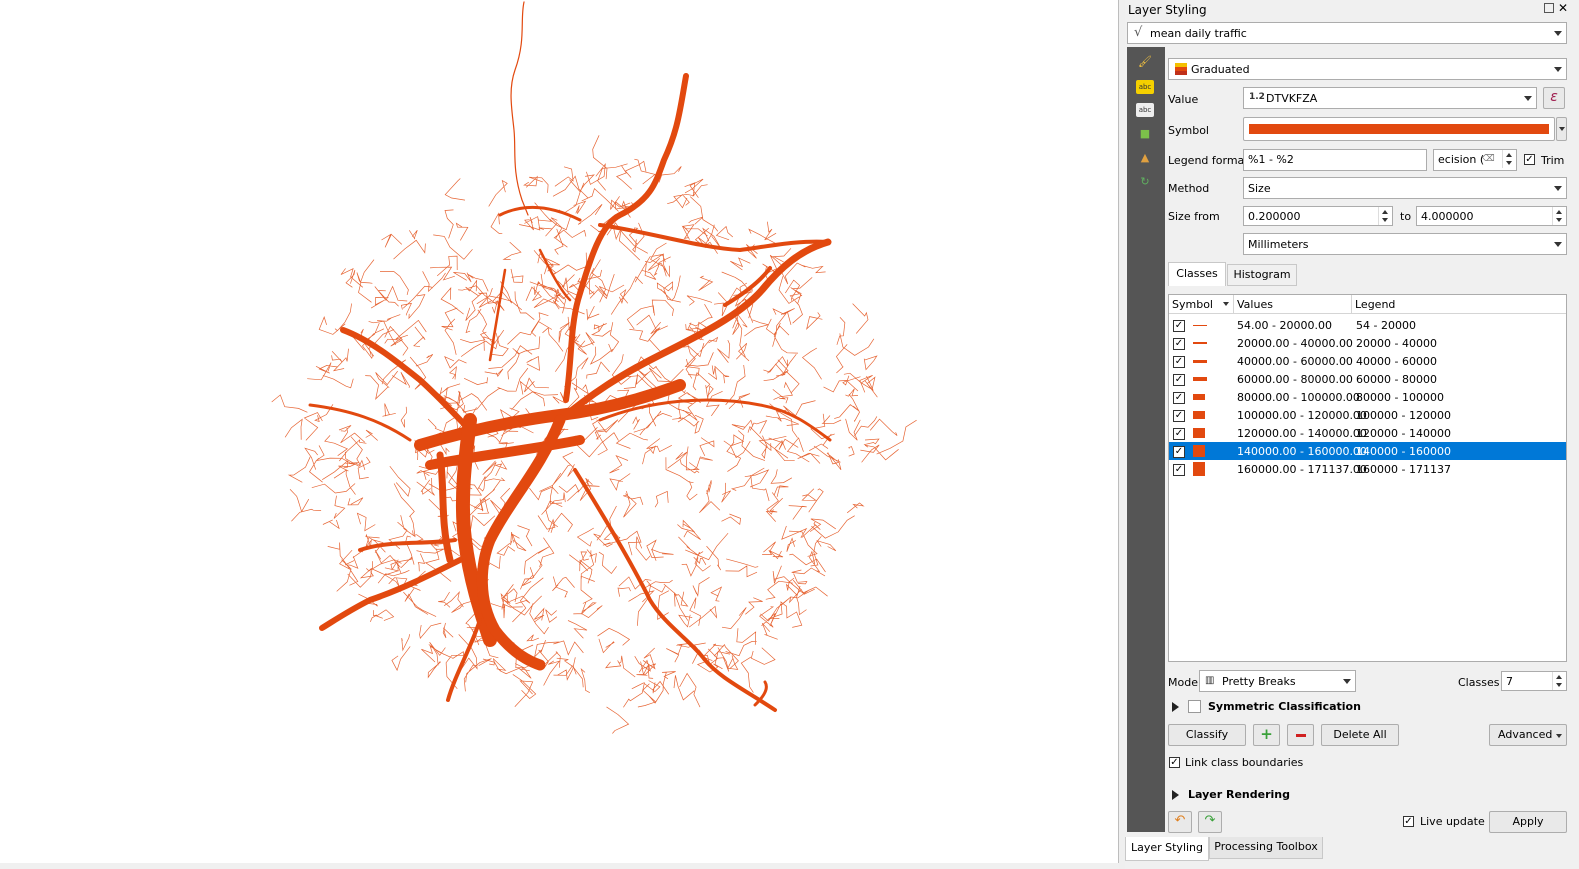  I want to click on column-header-legend: Legend, so click(1459, 304).